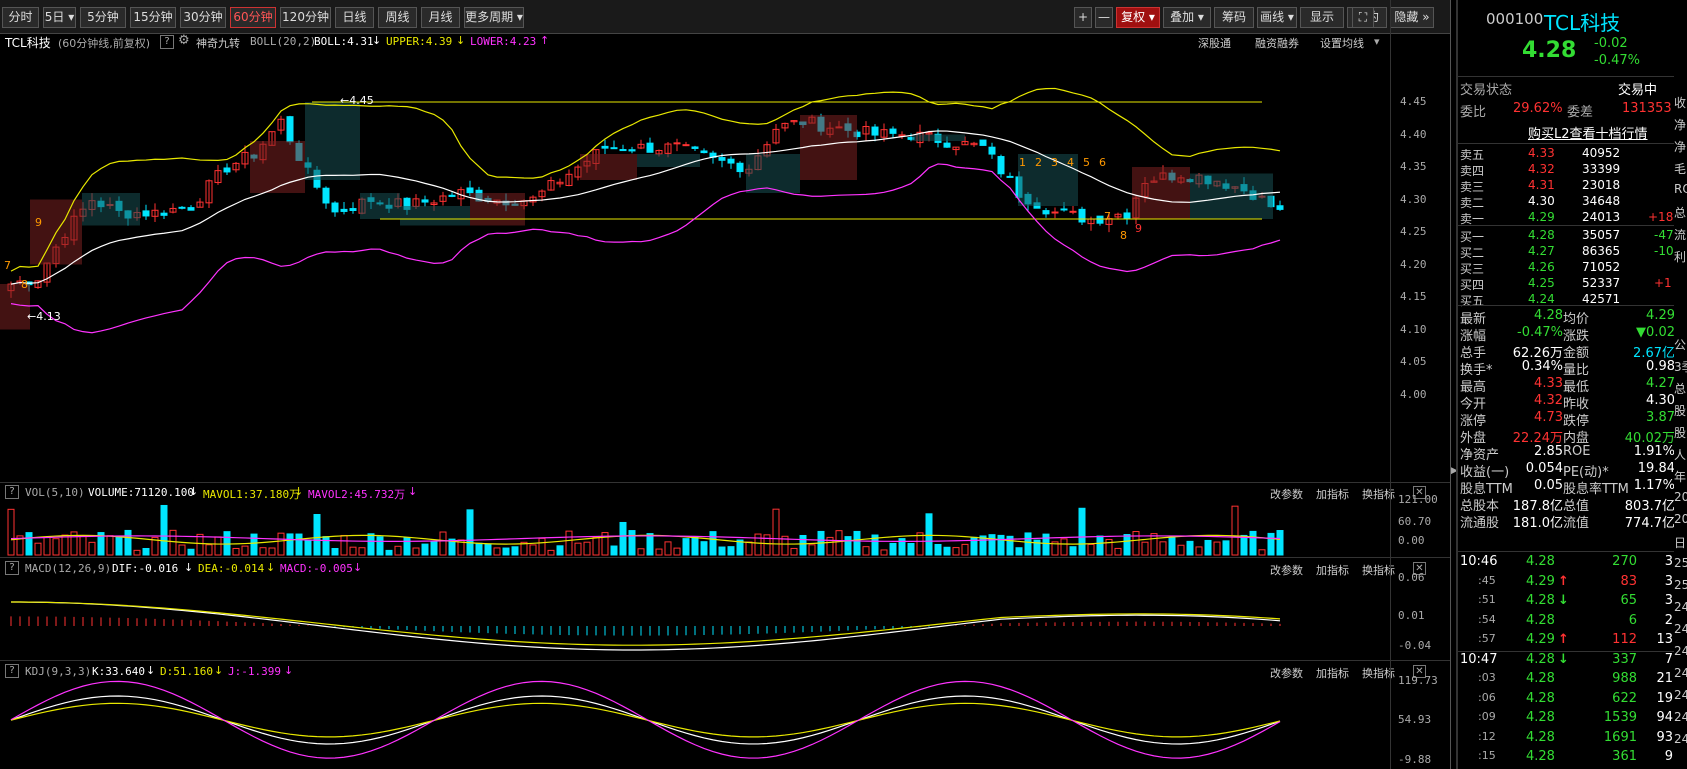 The height and width of the screenshot is (769, 1687). Describe the element at coordinates (1541, 299) in the screenshot. I see `level-price: 4.24` at that location.